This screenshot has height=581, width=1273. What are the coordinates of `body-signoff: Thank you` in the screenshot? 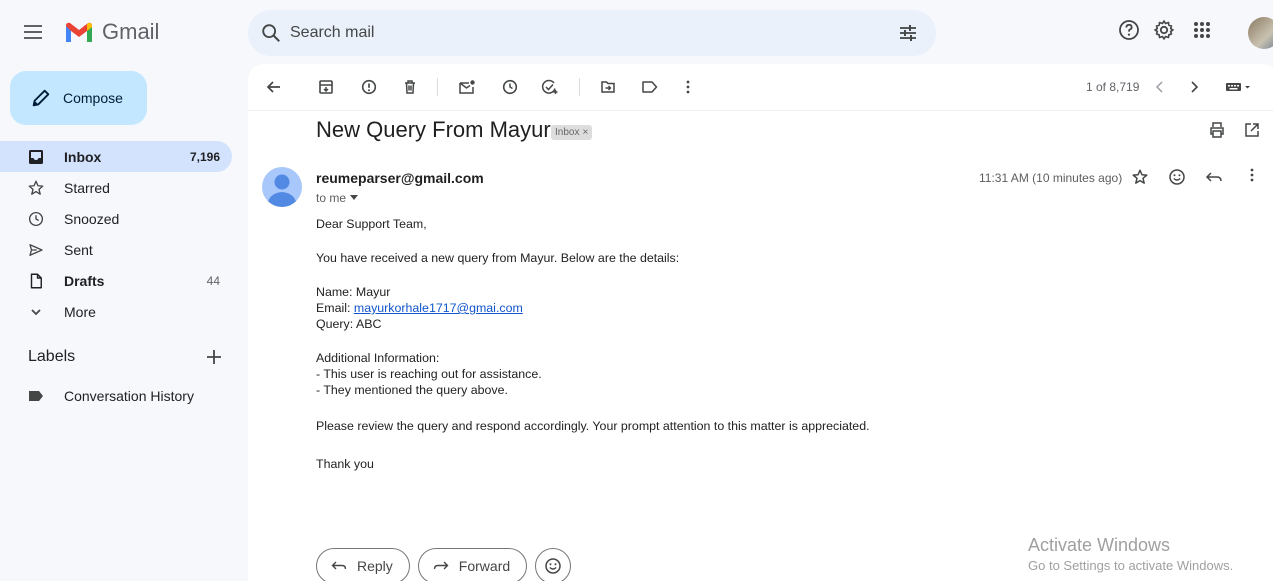 It's located at (345, 464).